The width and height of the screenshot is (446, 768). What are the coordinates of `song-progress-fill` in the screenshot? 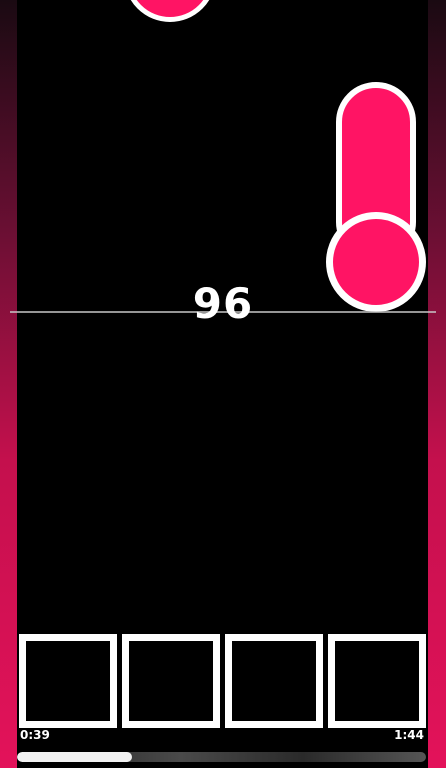 It's located at (75, 757).